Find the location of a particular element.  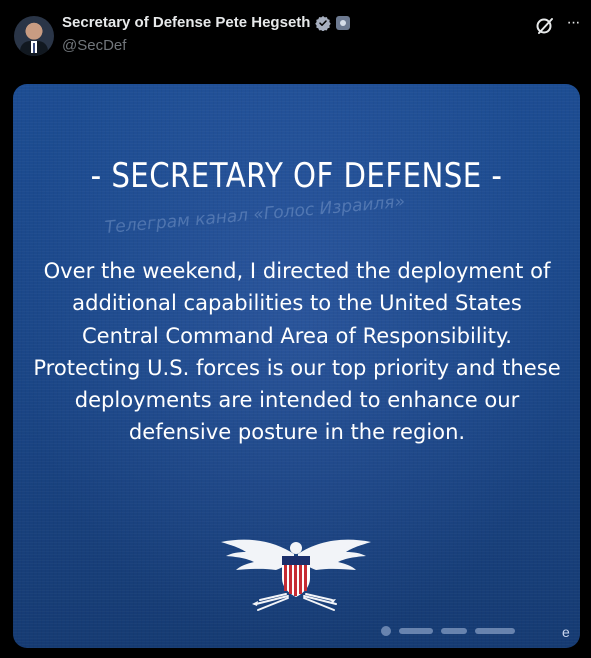

verified-badge-icon is located at coordinates (323, 23).